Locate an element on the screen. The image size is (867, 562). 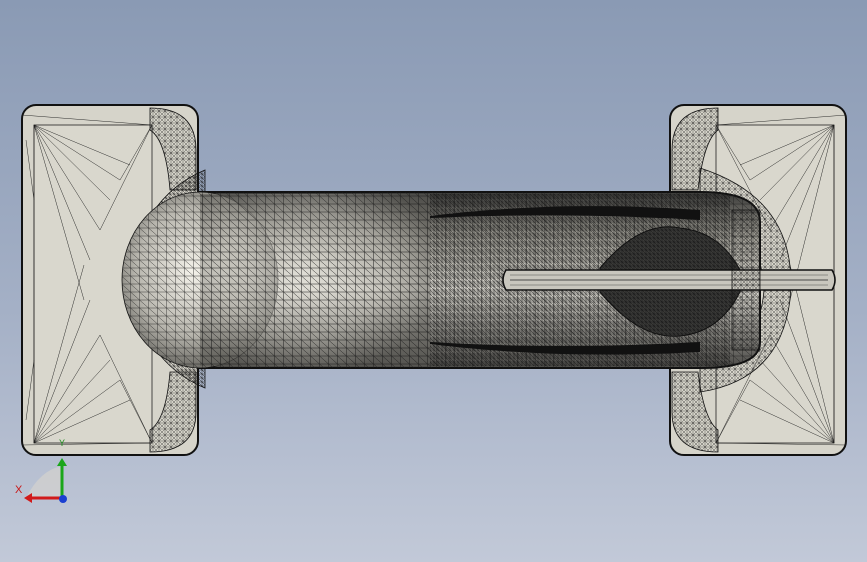
x-axis-label: X is located at coordinates (19, 490).